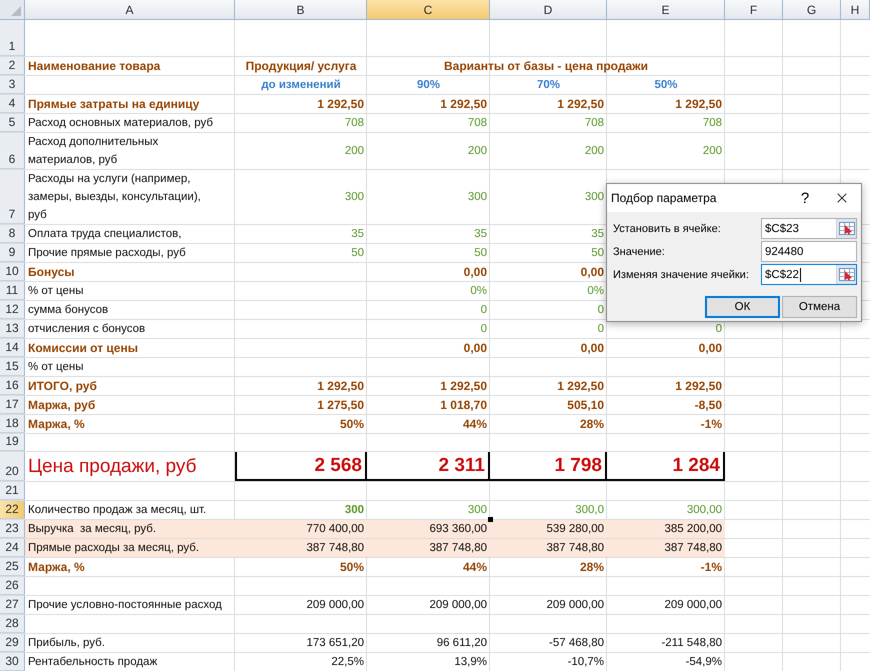  I want to click on row-header: 7, so click(12, 197).